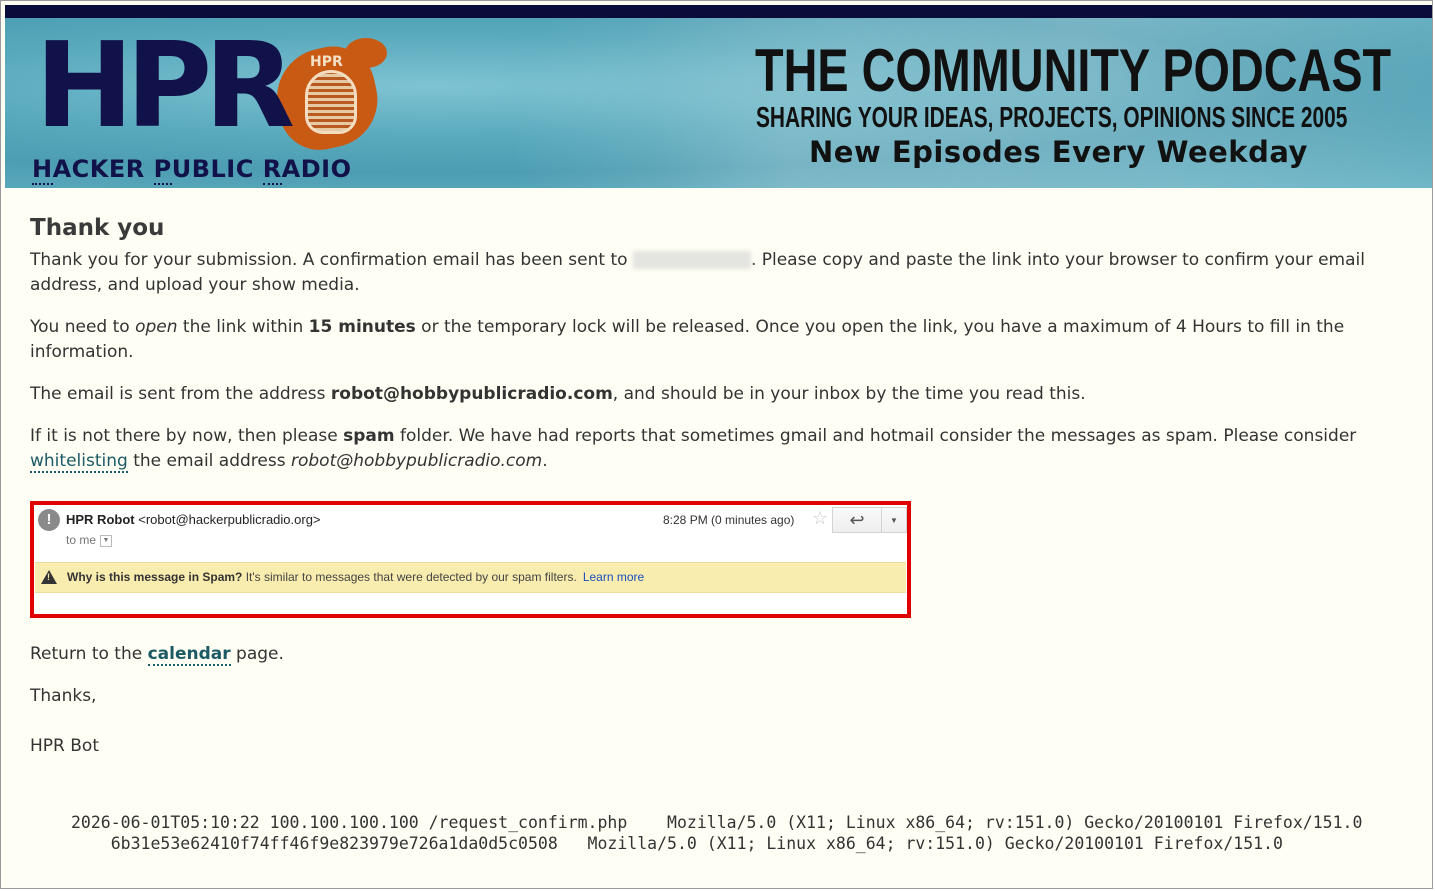 Image resolution: width=1435 pixels, height=891 pixels. I want to click on text: You need to, so click(83, 327).